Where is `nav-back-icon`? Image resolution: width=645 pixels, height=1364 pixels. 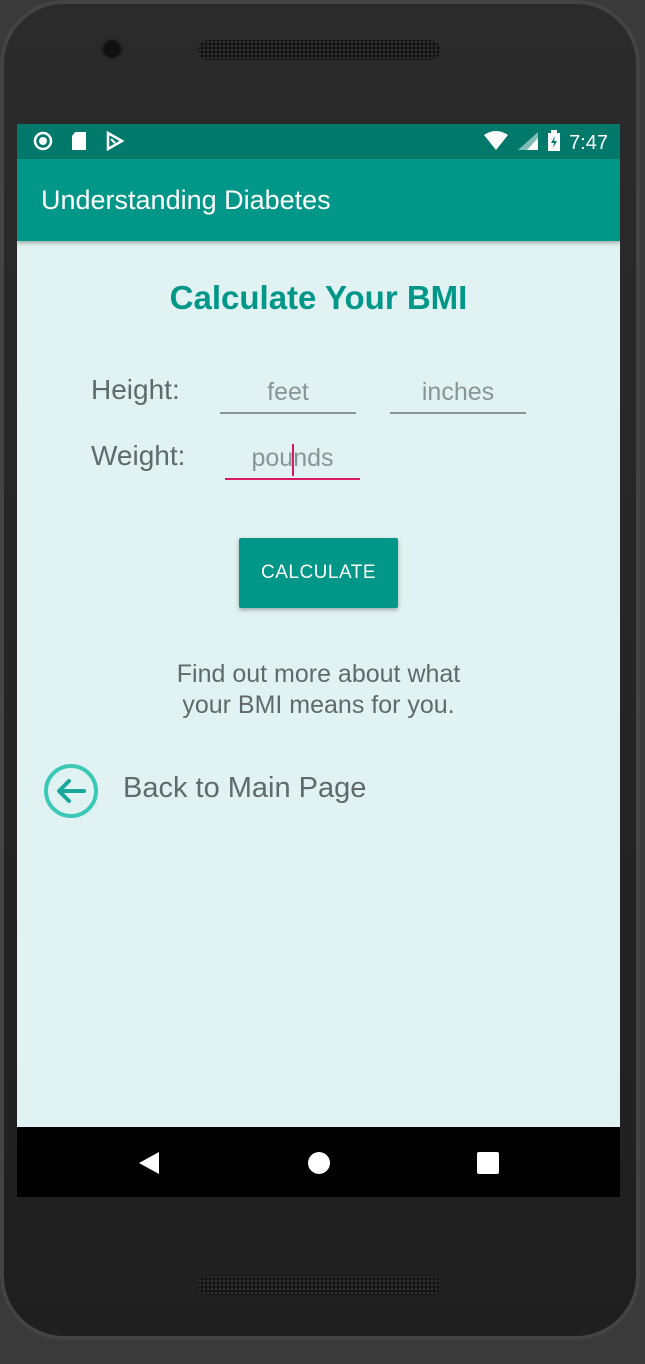
nav-back-icon is located at coordinates (149, 1165).